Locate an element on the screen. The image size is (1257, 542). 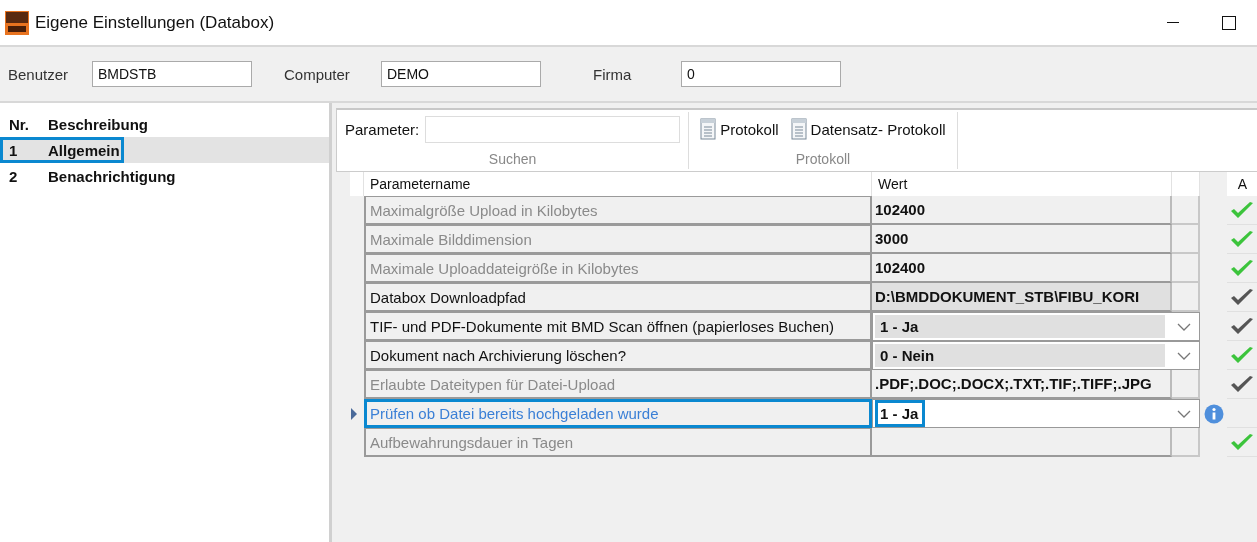
toolbar-button: Datensatz- Protokoll is located at coordinates (868, 129).